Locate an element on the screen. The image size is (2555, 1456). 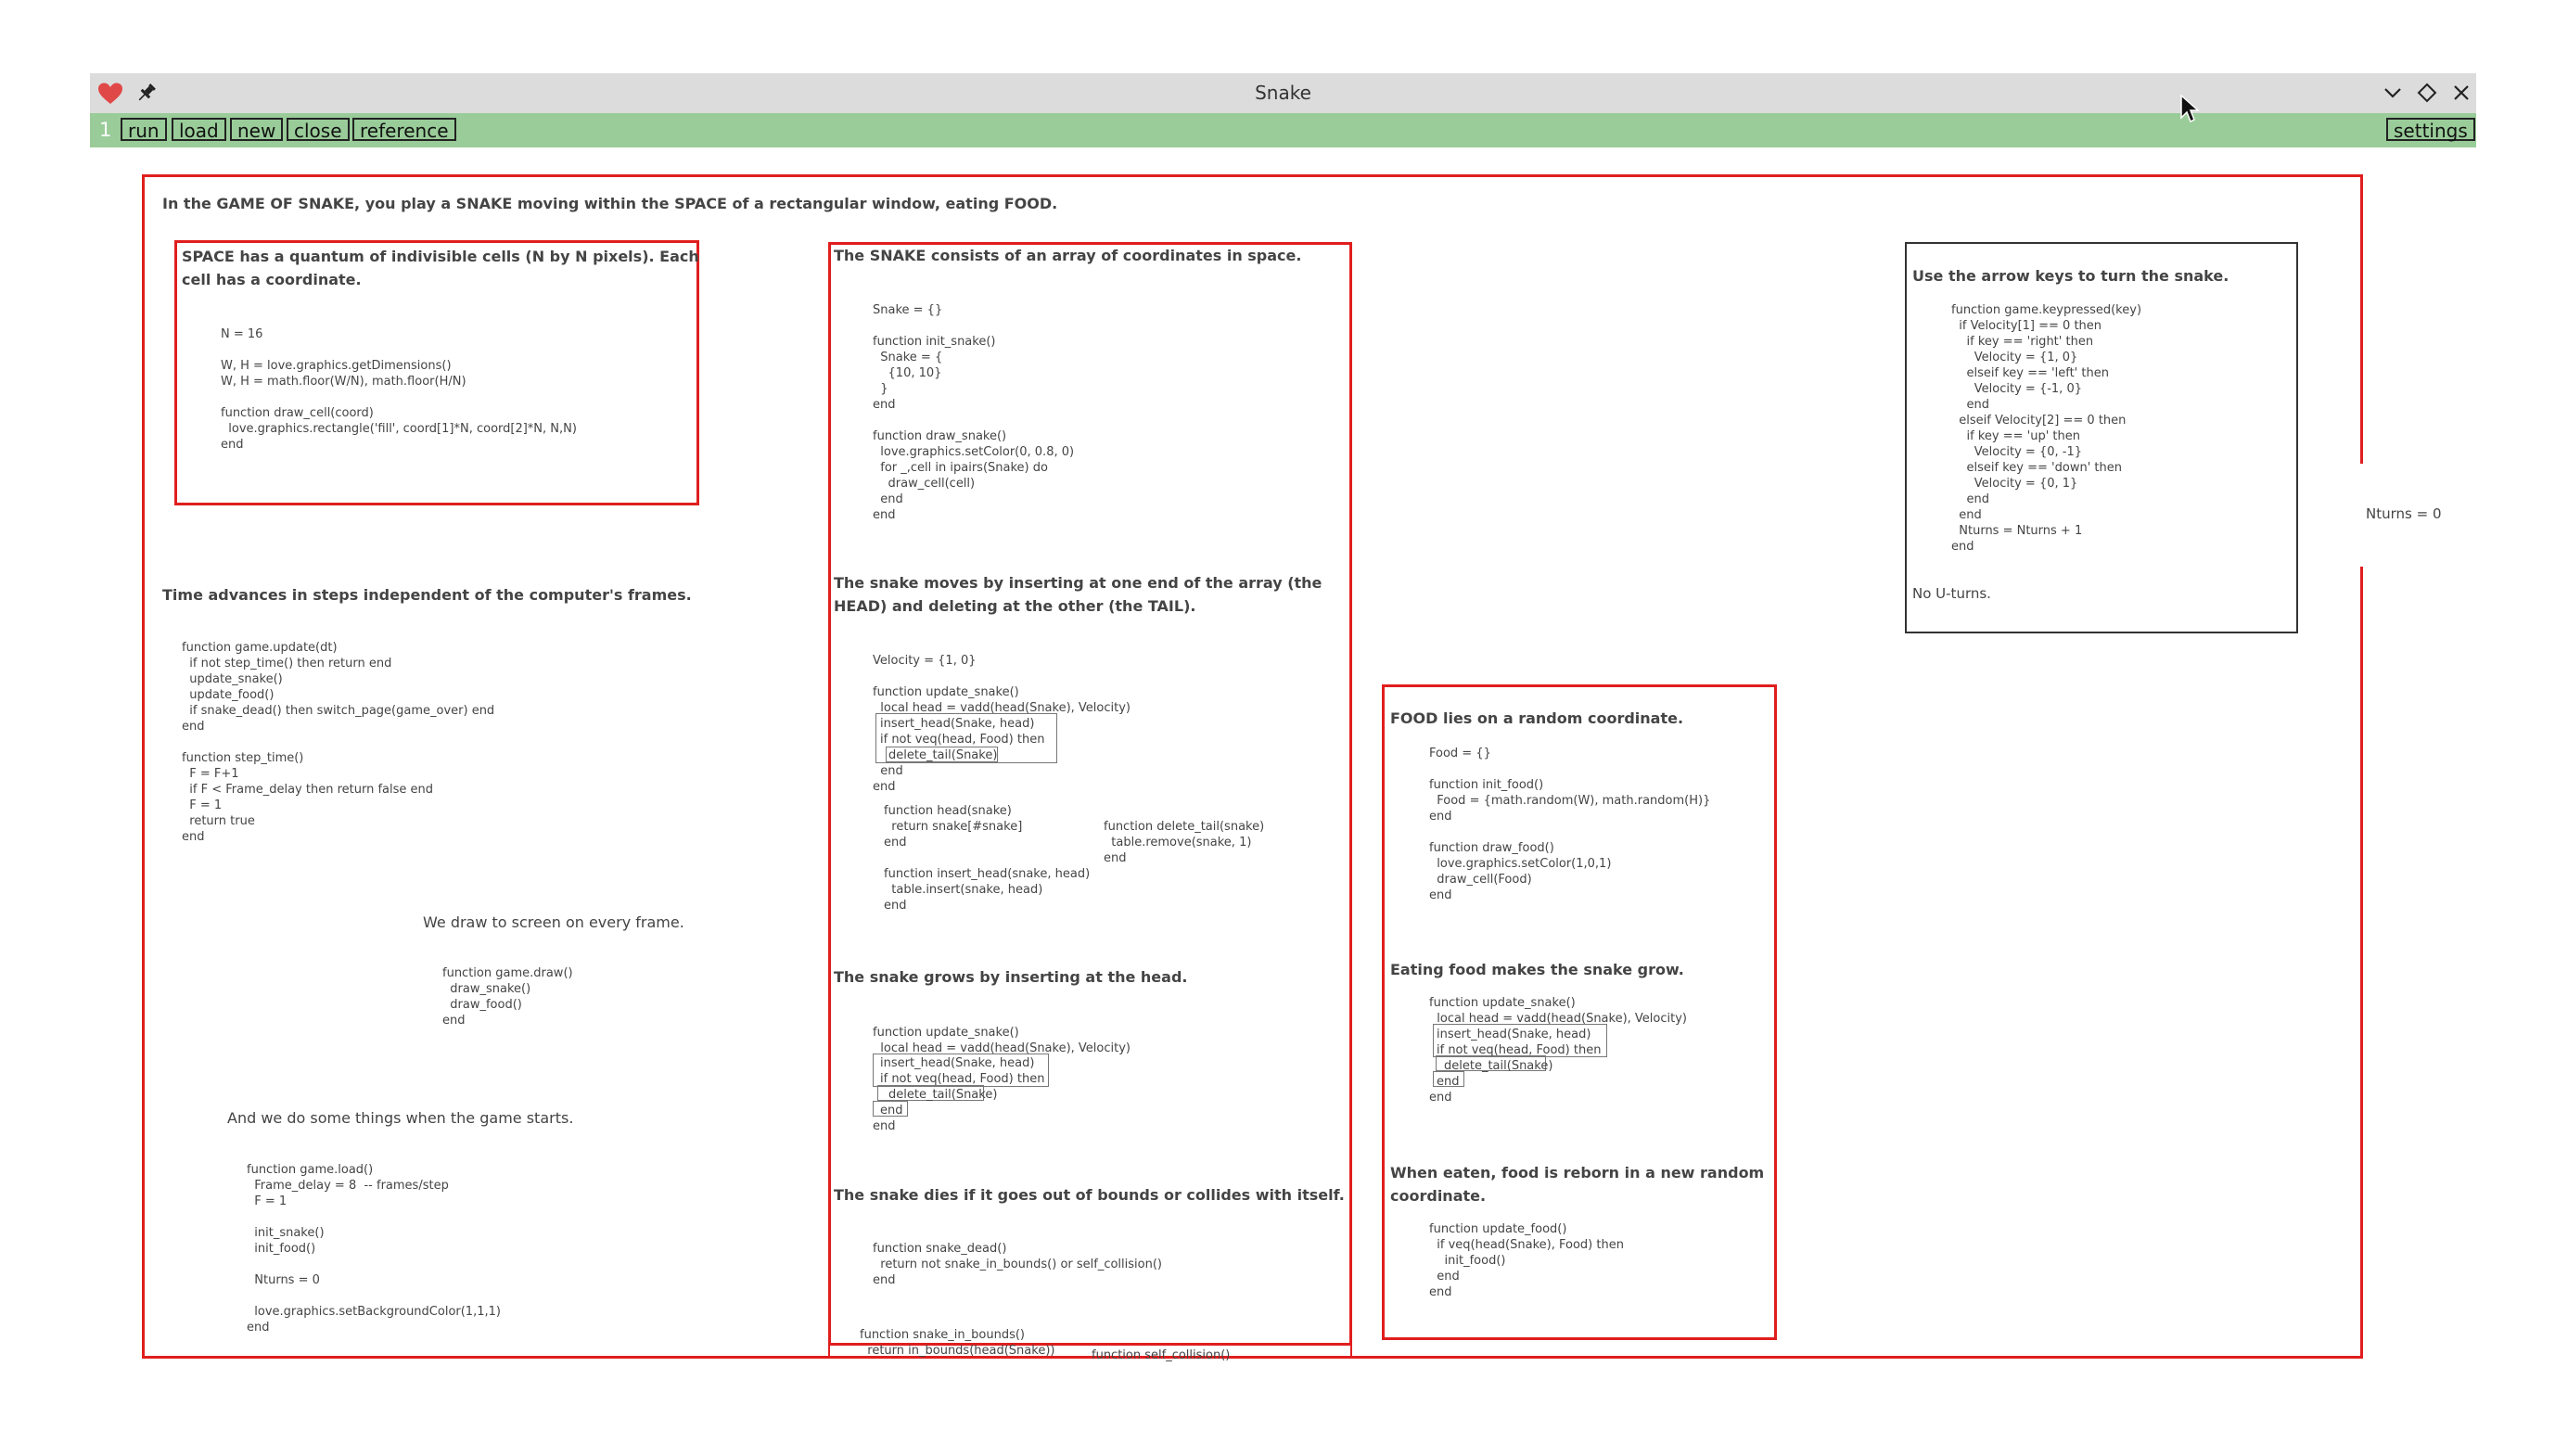
snake-code-6: function self_collision() is located at coordinates (1161, 1355).